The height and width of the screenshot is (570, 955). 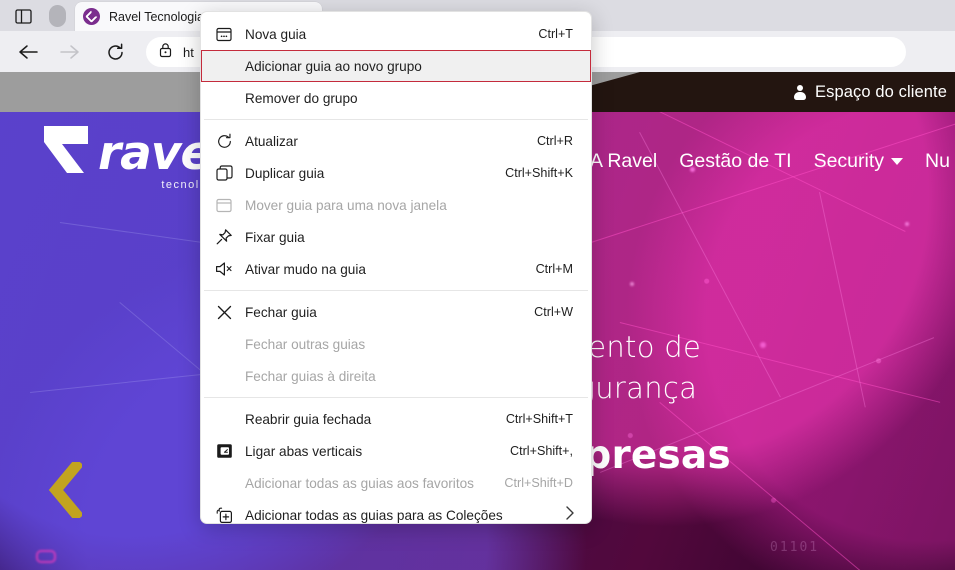 I want to click on menu-item-accelerator: Ctrl+R, so click(x=554, y=141).